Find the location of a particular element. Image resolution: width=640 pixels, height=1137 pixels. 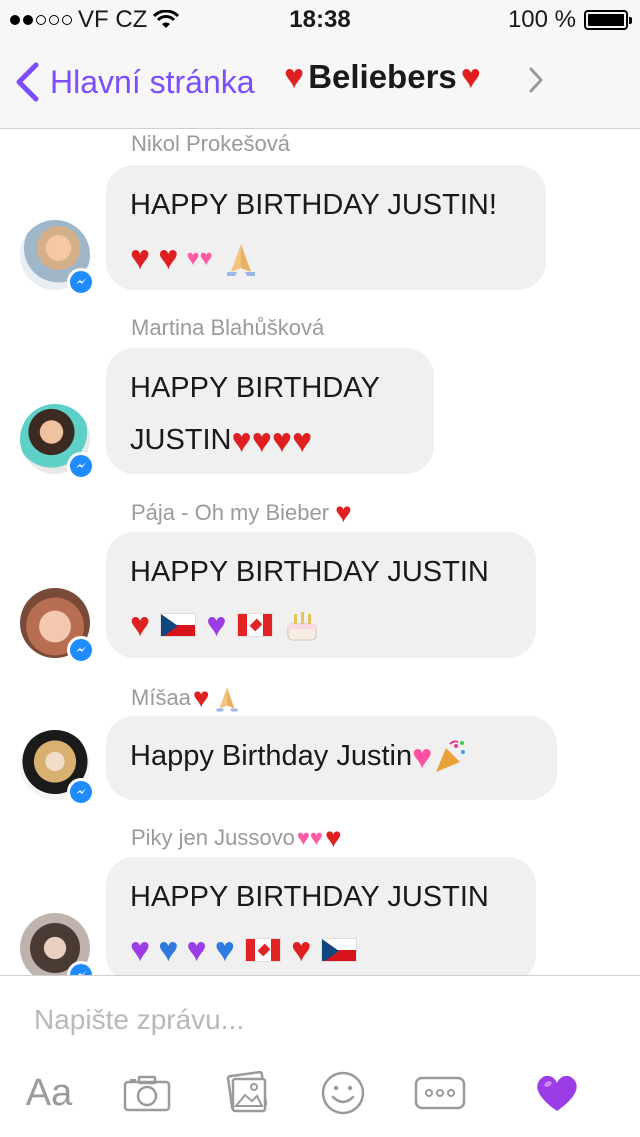

conversation-title: ♥ Beliebers ♥ is located at coordinates (382, 77).